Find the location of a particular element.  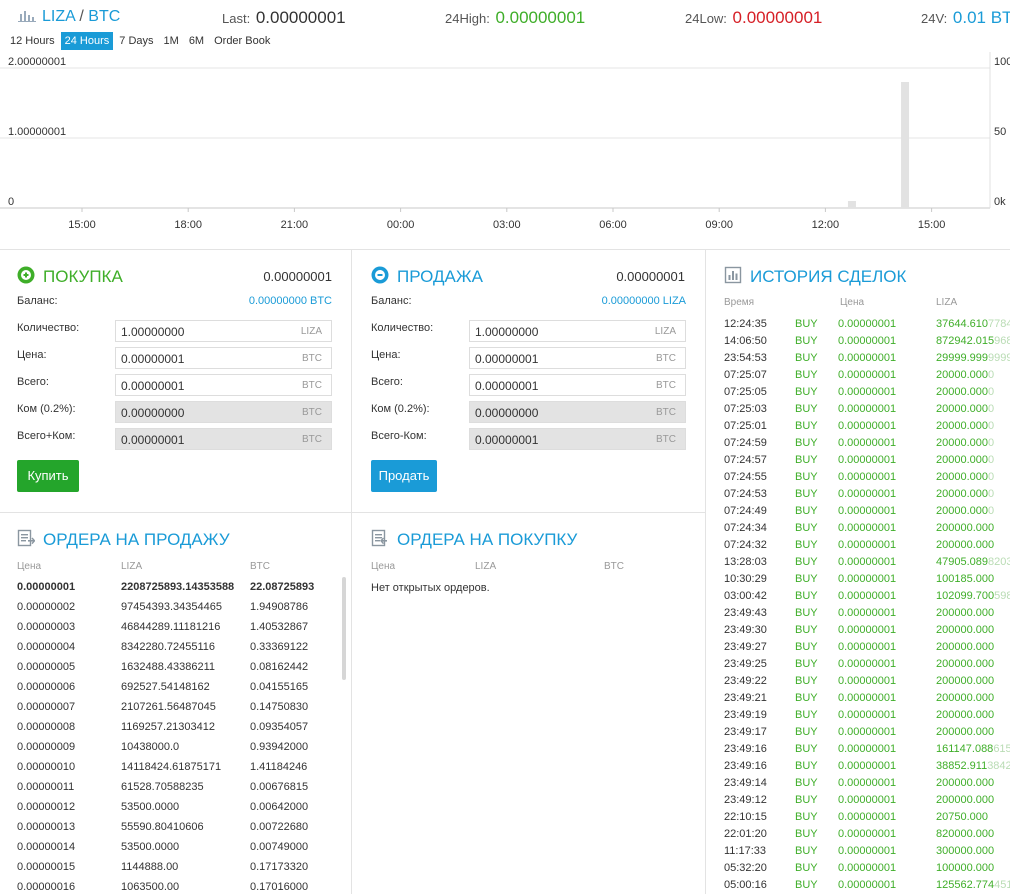

sell-order-row: 0.00000007 2107261.56487045 0.14750830 is located at coordinates (177, 708).